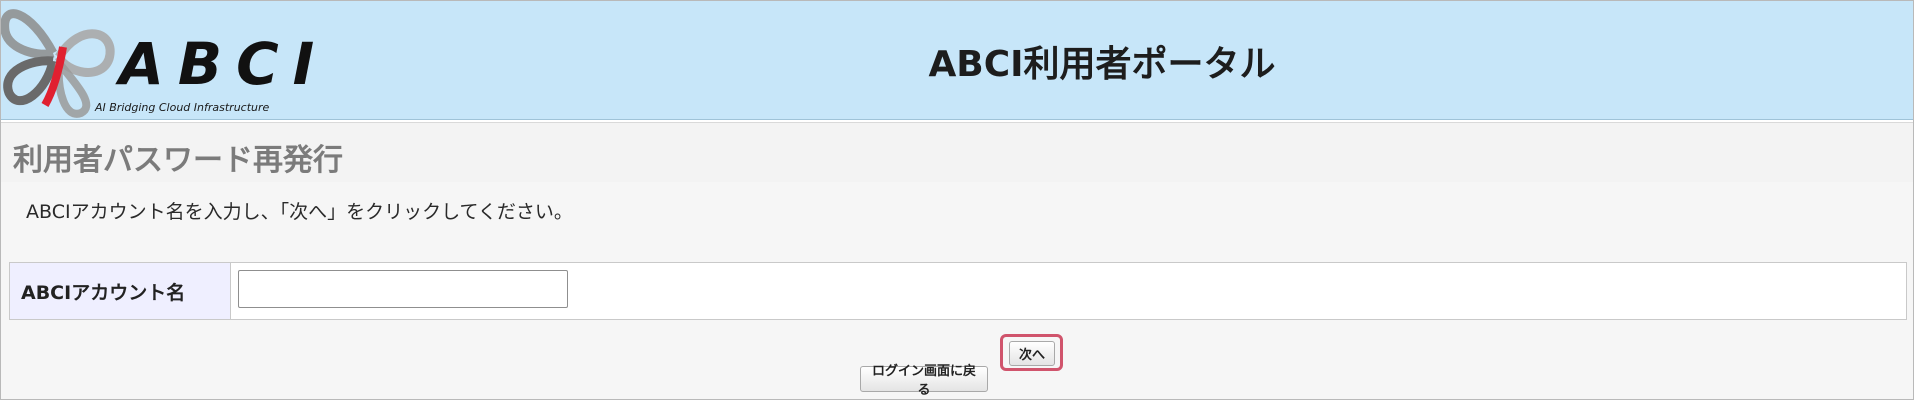 The width and height of the screenshot is (1914, 400). I want to click on instruction-text: ABCIアカウント名を入力し、「次へ」をクリックしてください。, so click(299, 212).